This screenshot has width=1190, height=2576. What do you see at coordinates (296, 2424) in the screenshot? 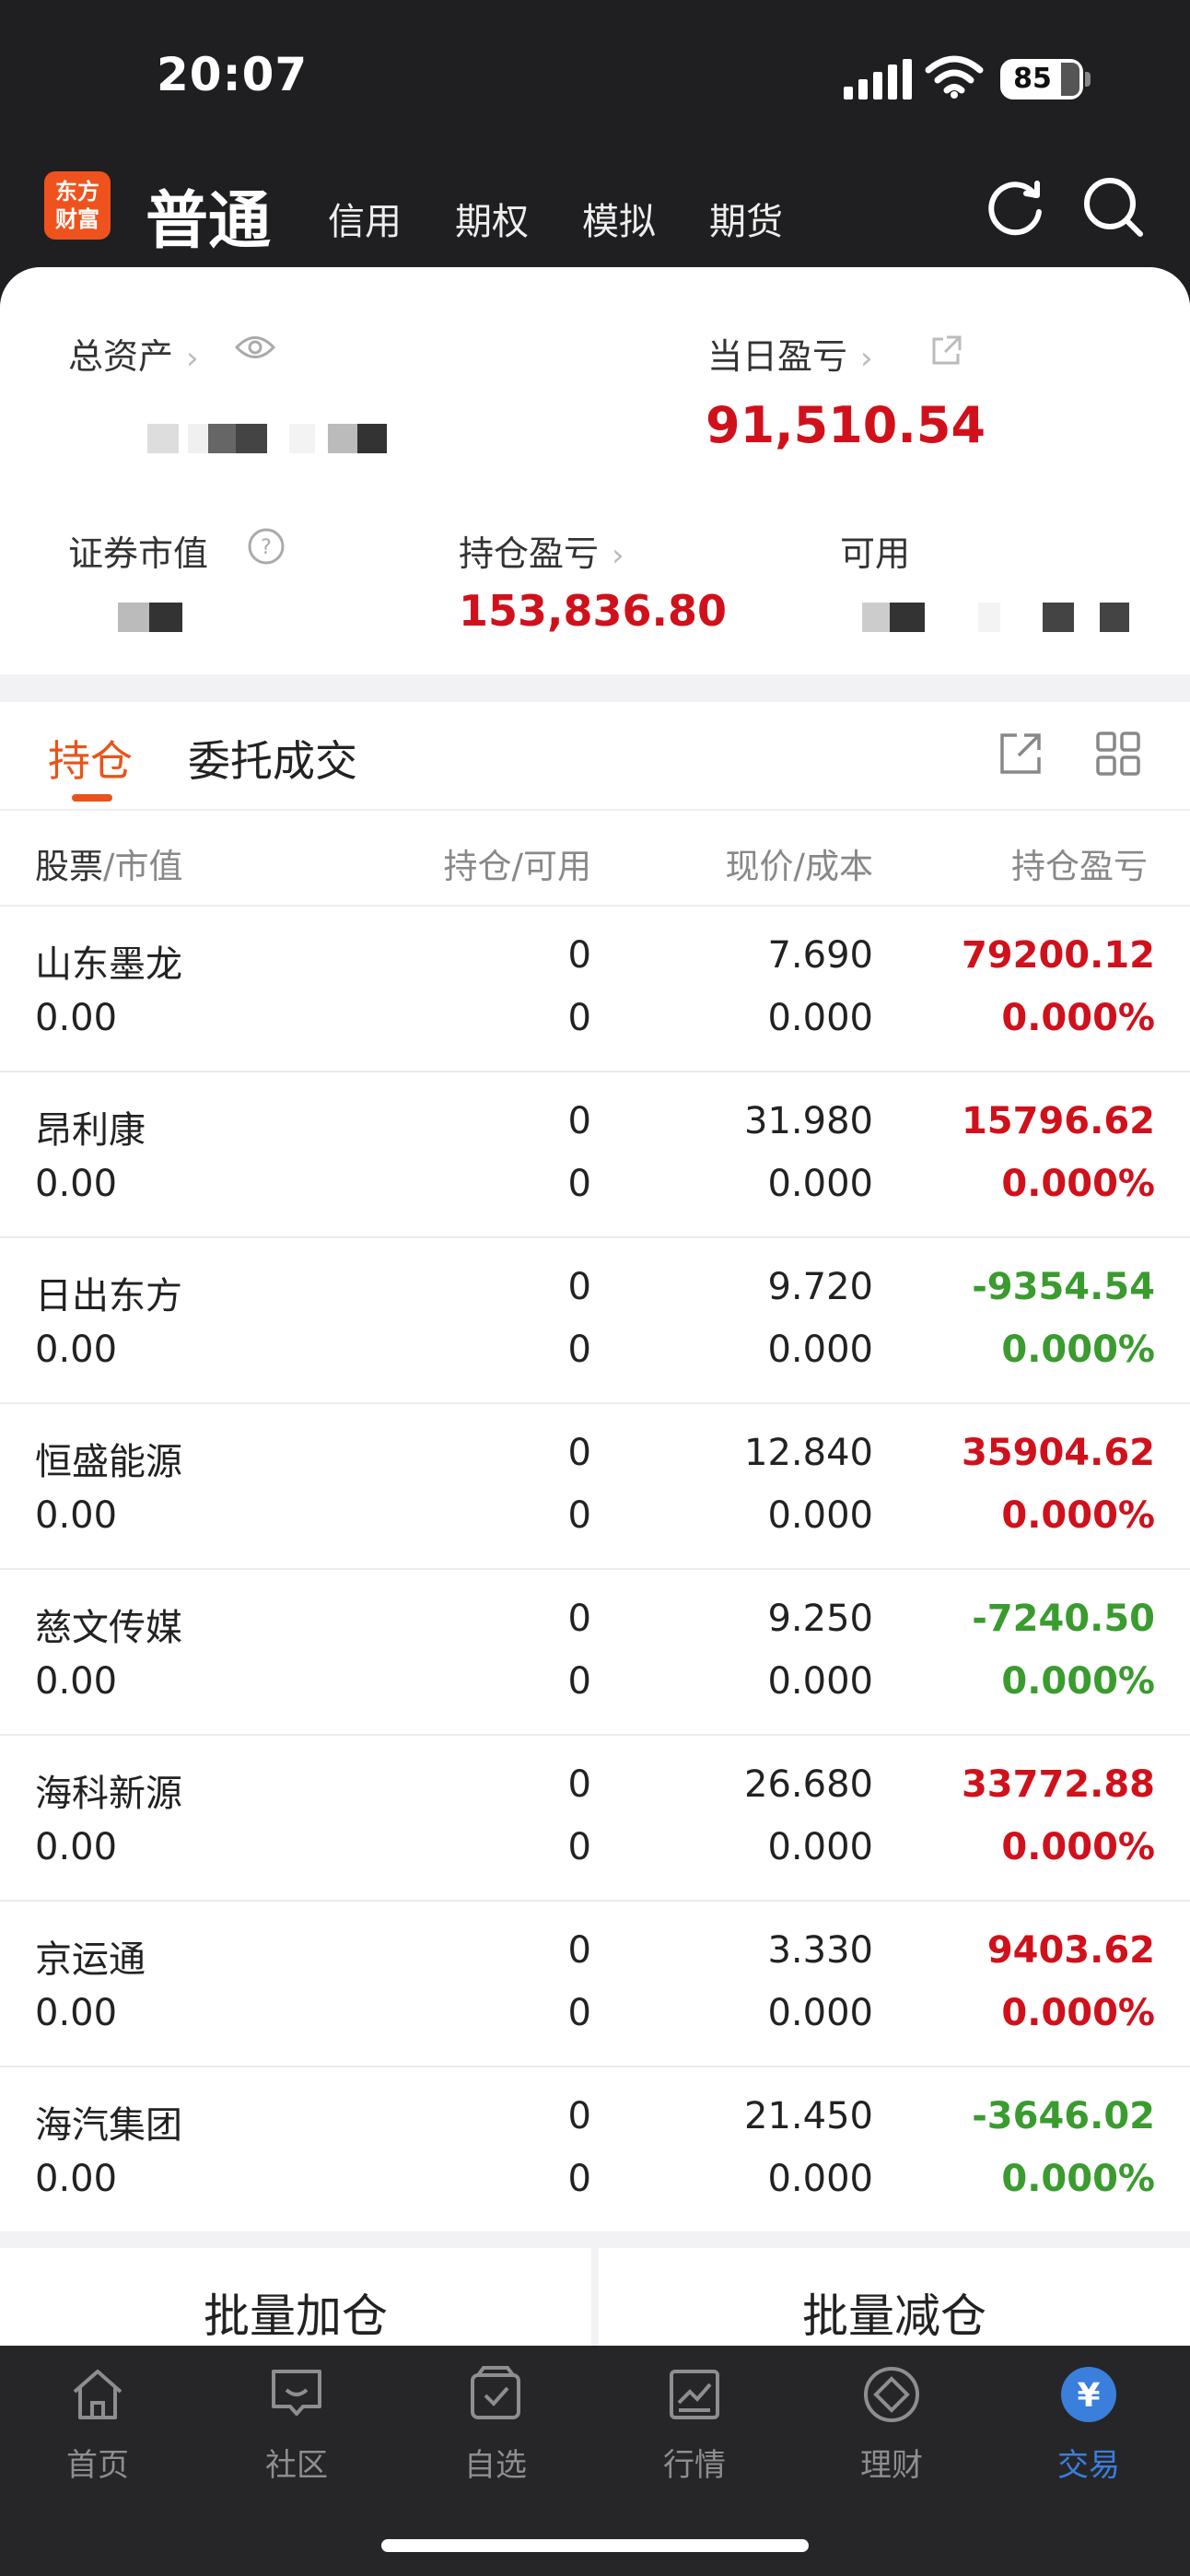
I see `nav-community: 社区` at bounding box center [296, 2424].